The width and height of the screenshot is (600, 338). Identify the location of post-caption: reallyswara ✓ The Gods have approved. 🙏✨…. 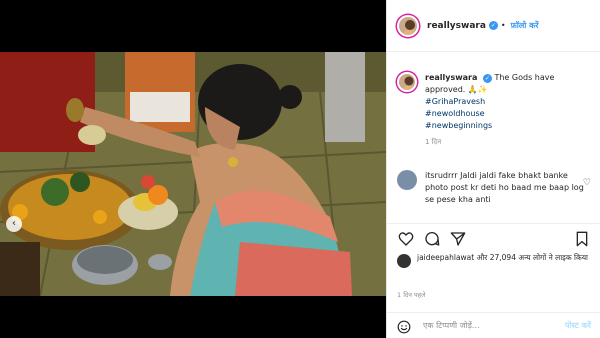
(497, 110).